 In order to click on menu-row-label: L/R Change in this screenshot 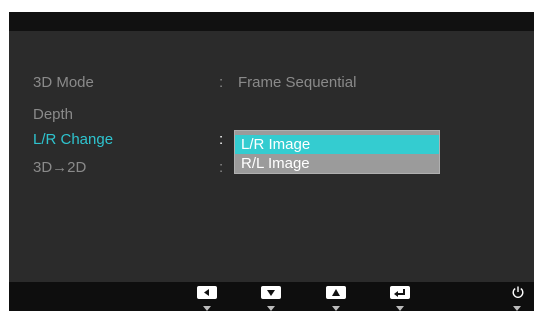, I will do `click(73, 139)`.